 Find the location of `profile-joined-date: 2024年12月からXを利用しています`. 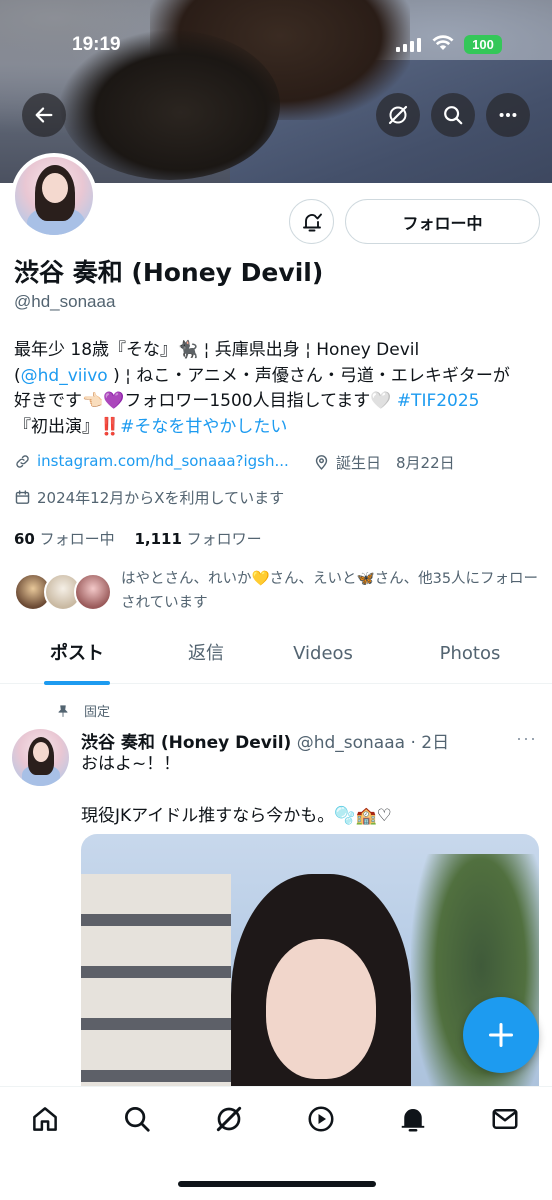

profile-joined-date: 2024年12月からXを利用しています is located at coordinates (161, 498).